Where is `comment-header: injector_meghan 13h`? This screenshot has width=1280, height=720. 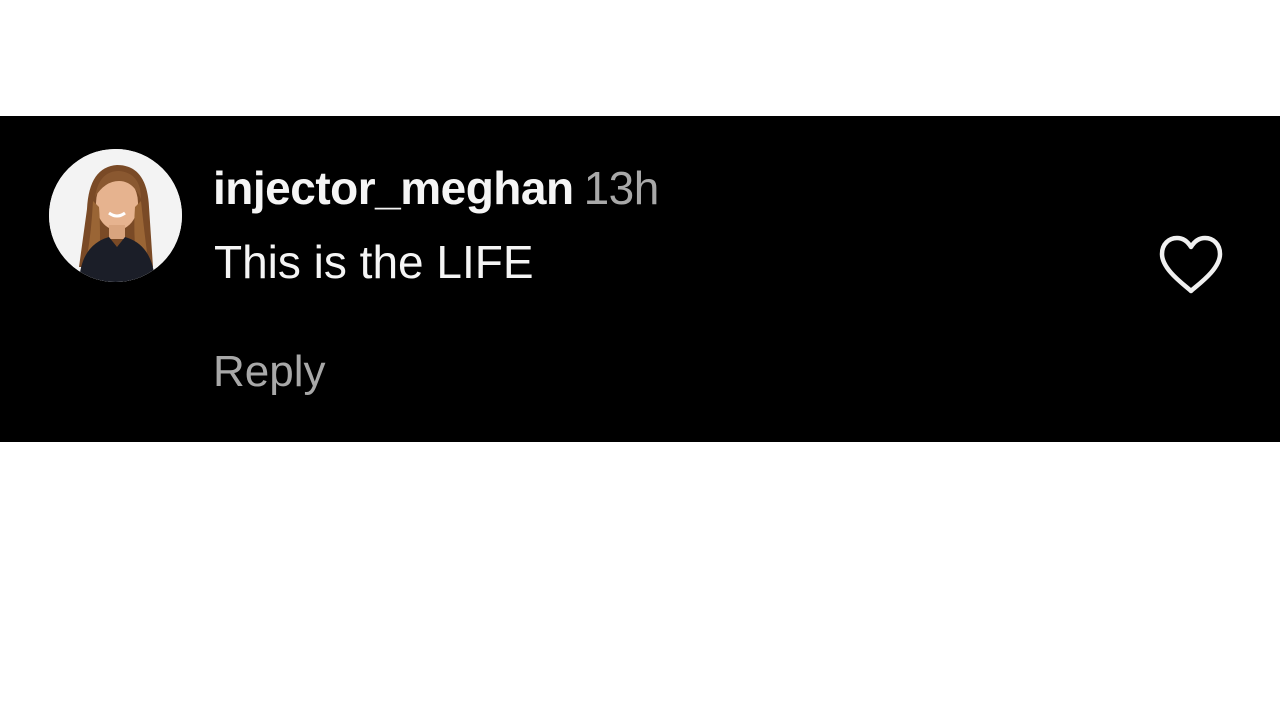 comment-header: injector_meghan 13h is located at coordinates (436, 188).